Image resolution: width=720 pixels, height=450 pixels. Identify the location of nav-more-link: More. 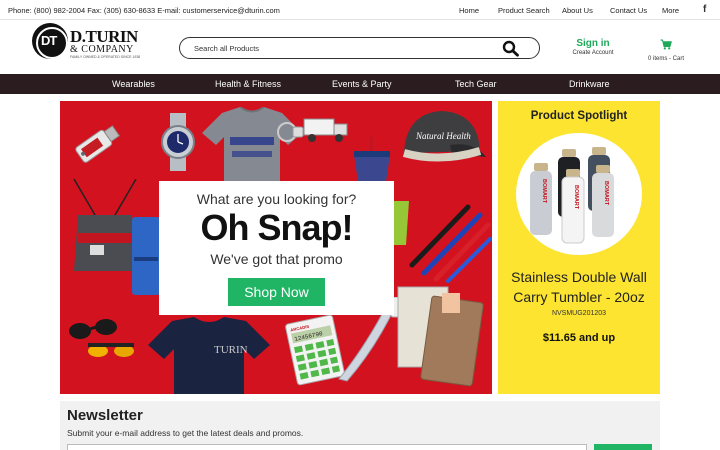
(670, 10).